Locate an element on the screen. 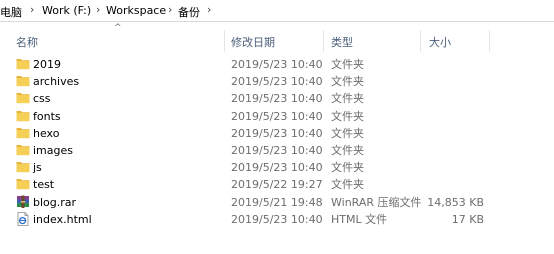 The height and width of the screenshot is (254, 554). file-row: index.html 2019/5/23 10:40 HTML 文件 17 KB is located at coordinates (277, 219).